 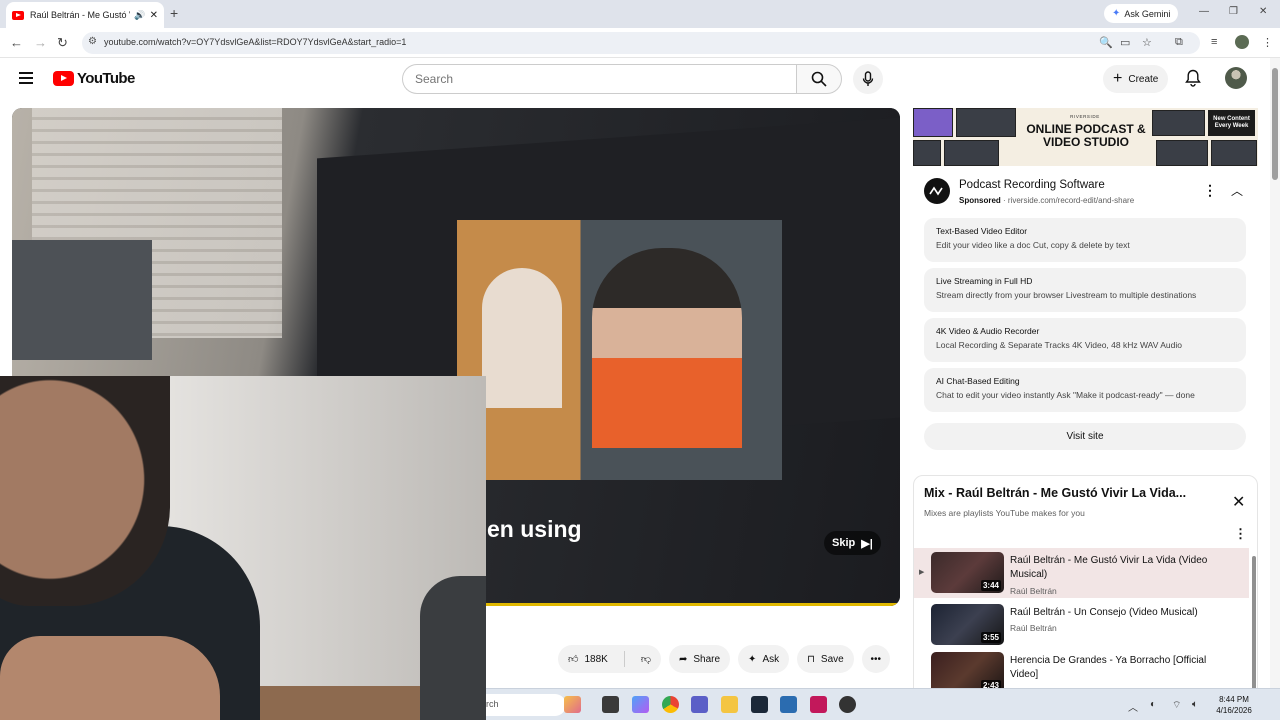 I want to click on ad-menu-icon: ⋮, so click(x=1210, y=190).